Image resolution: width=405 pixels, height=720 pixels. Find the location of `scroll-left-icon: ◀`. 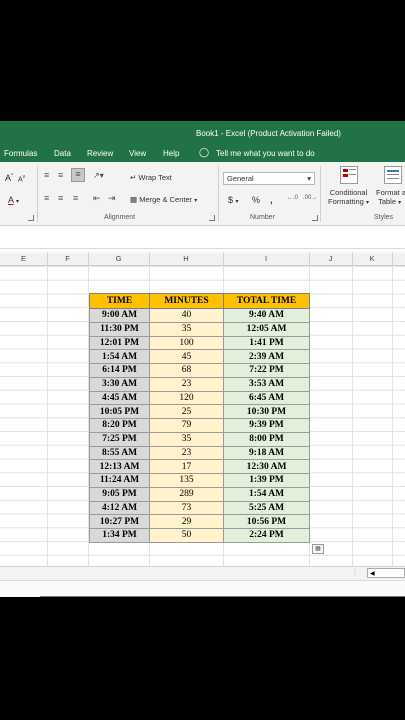

scroll-left-icon: ◀ is located at coordinates (372, 573).